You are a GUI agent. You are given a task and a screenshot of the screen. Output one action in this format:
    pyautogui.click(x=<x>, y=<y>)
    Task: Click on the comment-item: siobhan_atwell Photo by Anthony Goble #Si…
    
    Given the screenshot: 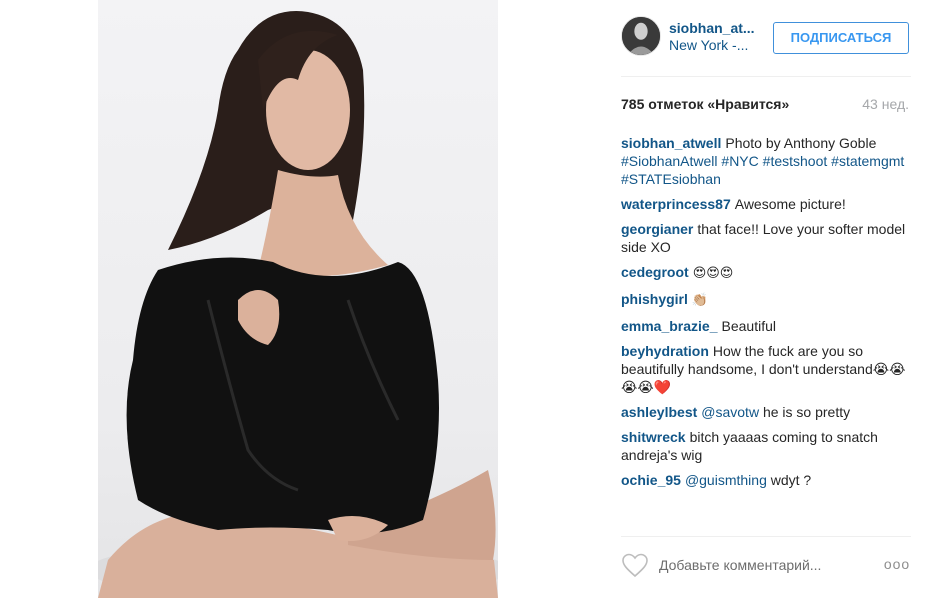 What is the action you would take?
    pyautogui.click(x=766, y=161)
    